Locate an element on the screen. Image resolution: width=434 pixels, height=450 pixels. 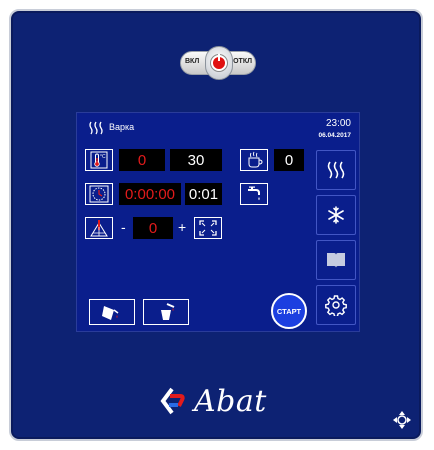
gear-icon is located at coordinates (336, 305).